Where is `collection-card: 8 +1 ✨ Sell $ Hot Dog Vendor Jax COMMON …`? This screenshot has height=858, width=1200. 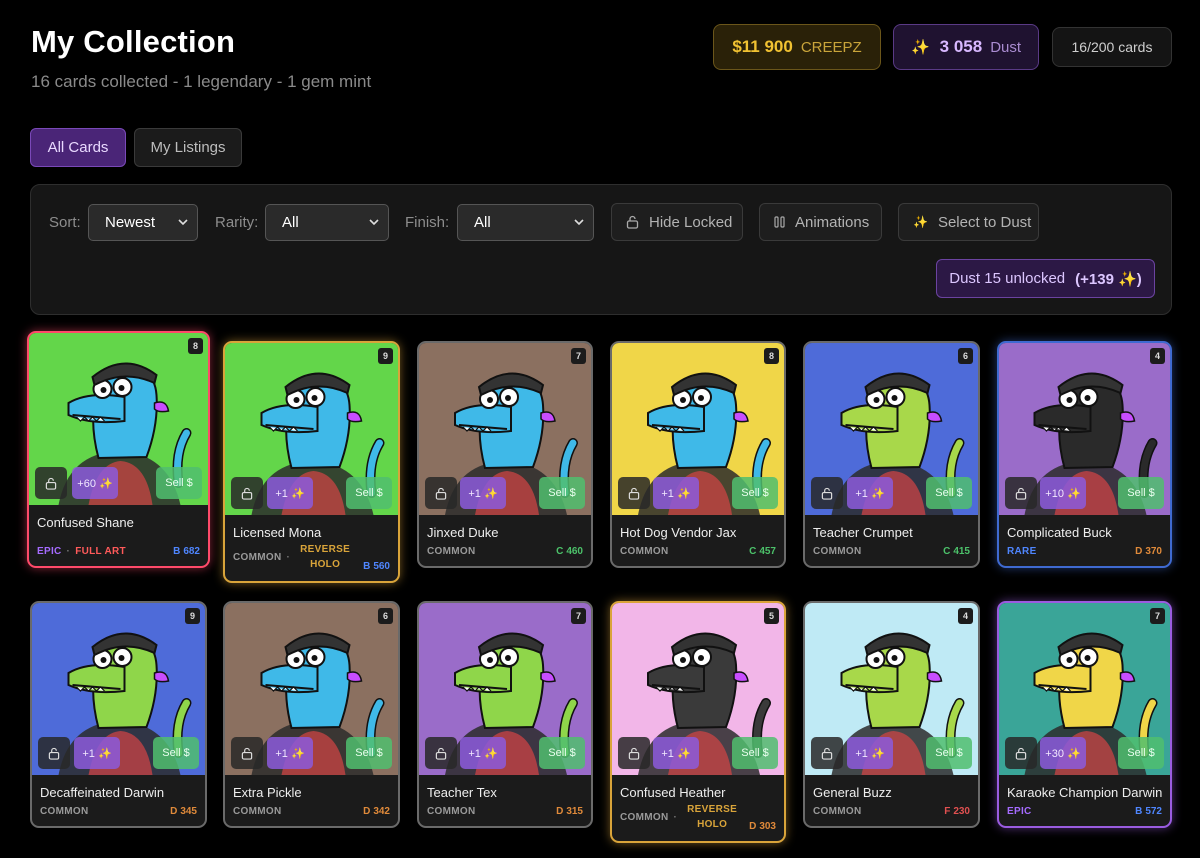 collection-card: 8 +1 ✨ Sell $ Hot Dog Vendor Jax COMMON … is located at coordinates (698, 454).